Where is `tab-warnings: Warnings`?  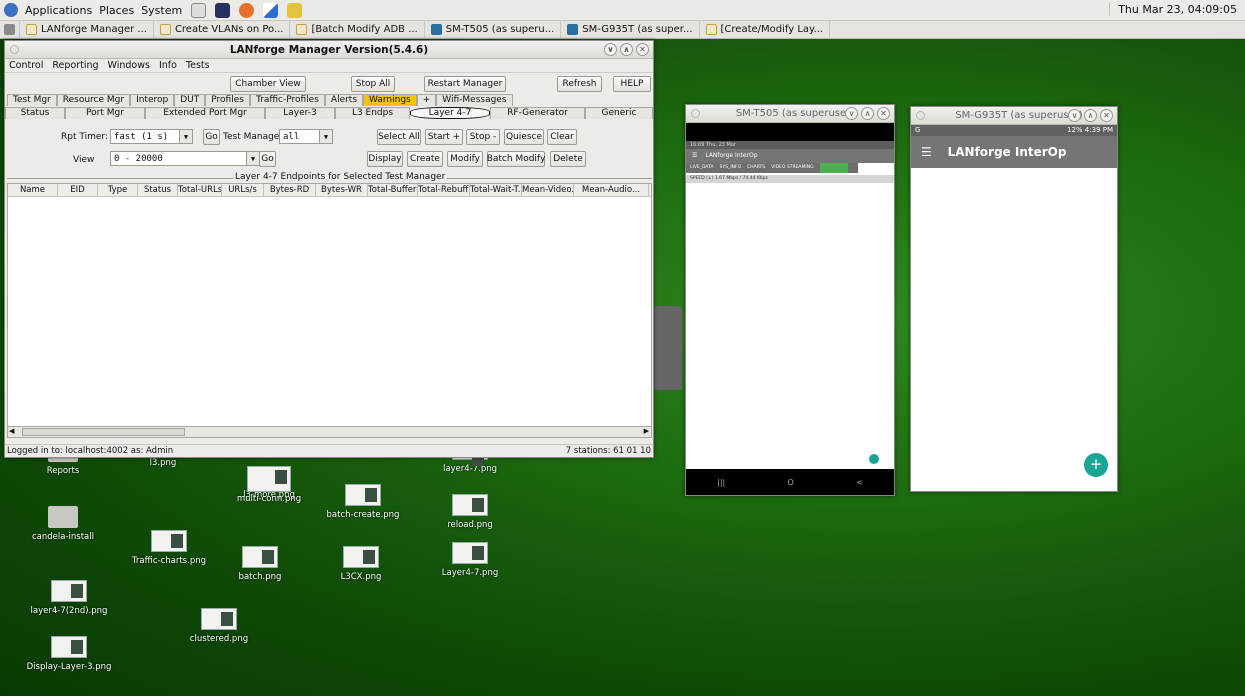 tab-warnings: Warnings is located at coordinates (390, 100).